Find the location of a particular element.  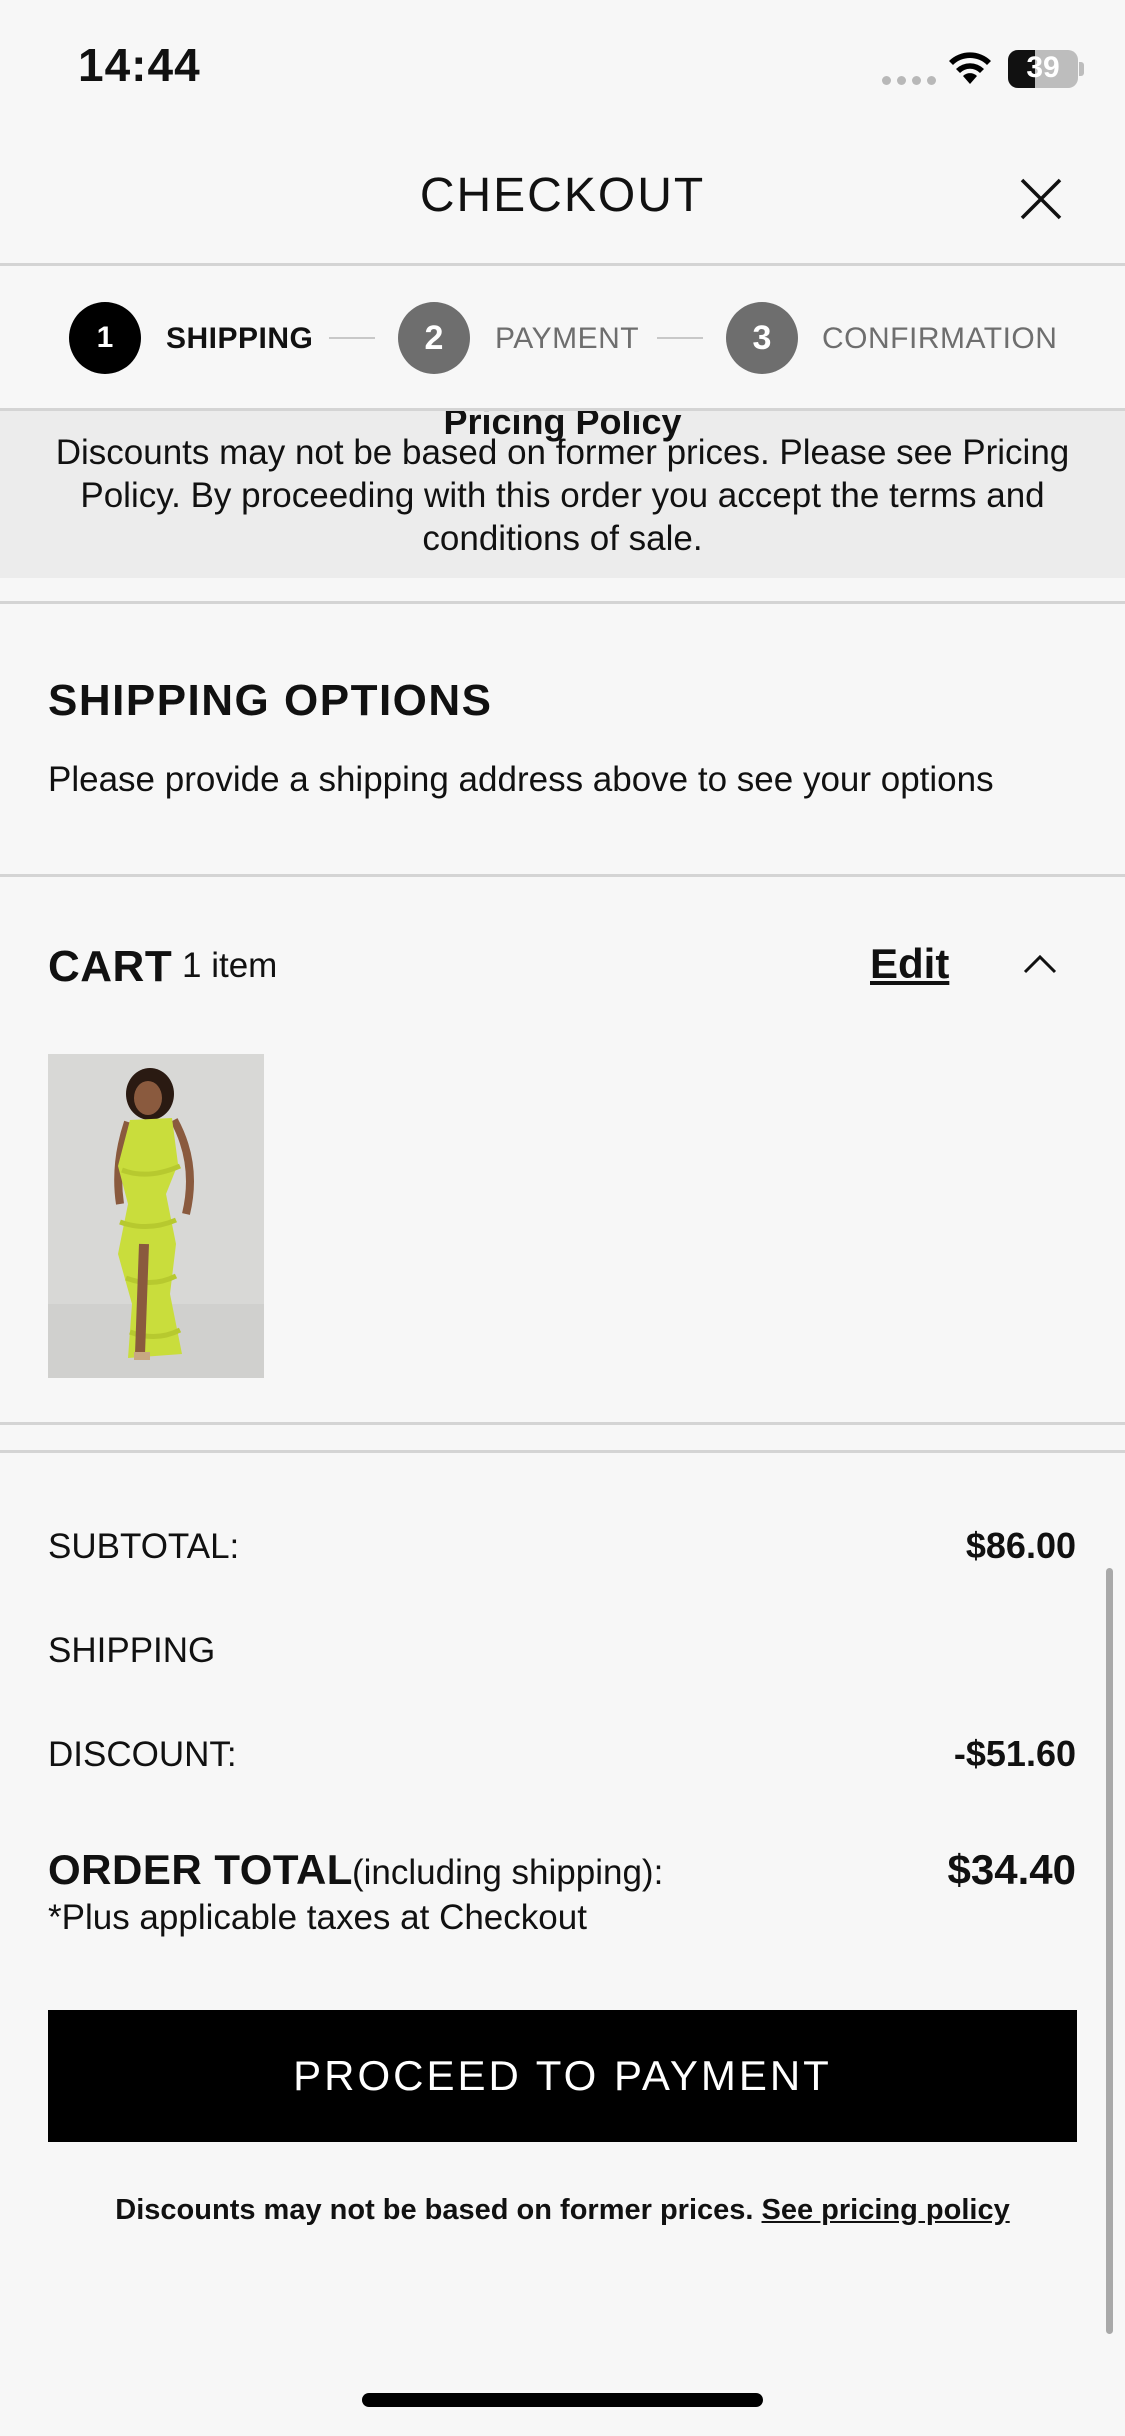

cart-count: 1 item is located at coordinates (230, 965).